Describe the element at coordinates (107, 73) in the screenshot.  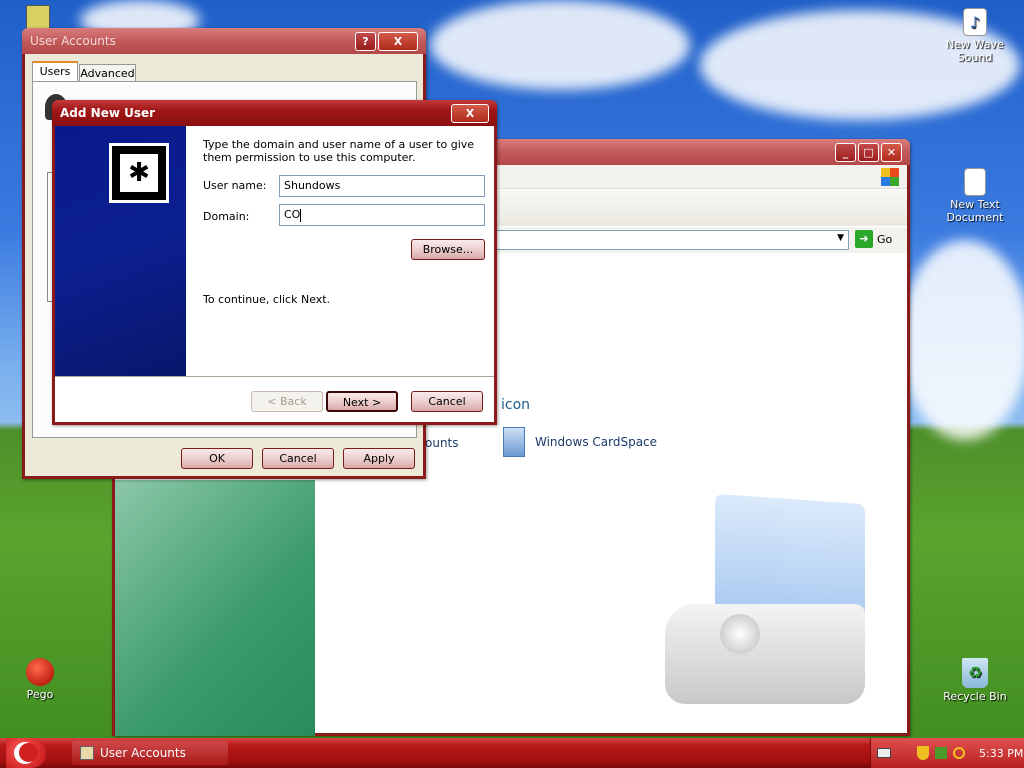
I see `tab-advanced: Advanced` at that location.